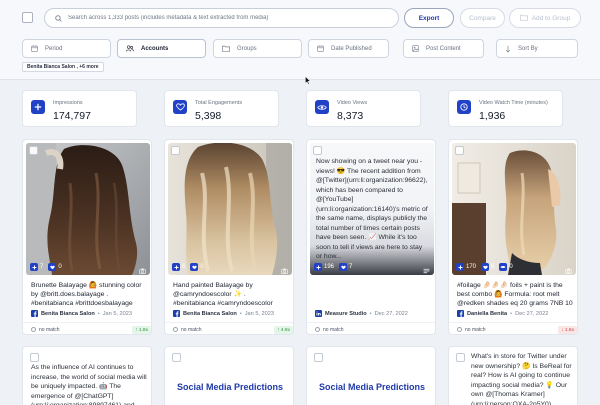  I want to click on filter-label: Date Published, so click(351, 48).